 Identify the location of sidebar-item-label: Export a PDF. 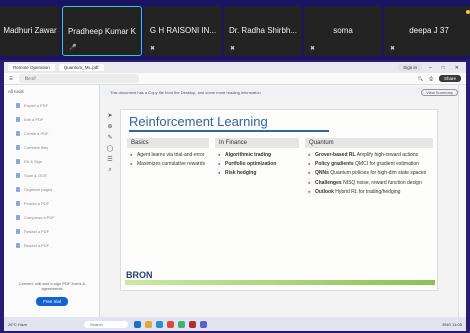
(36, 105).